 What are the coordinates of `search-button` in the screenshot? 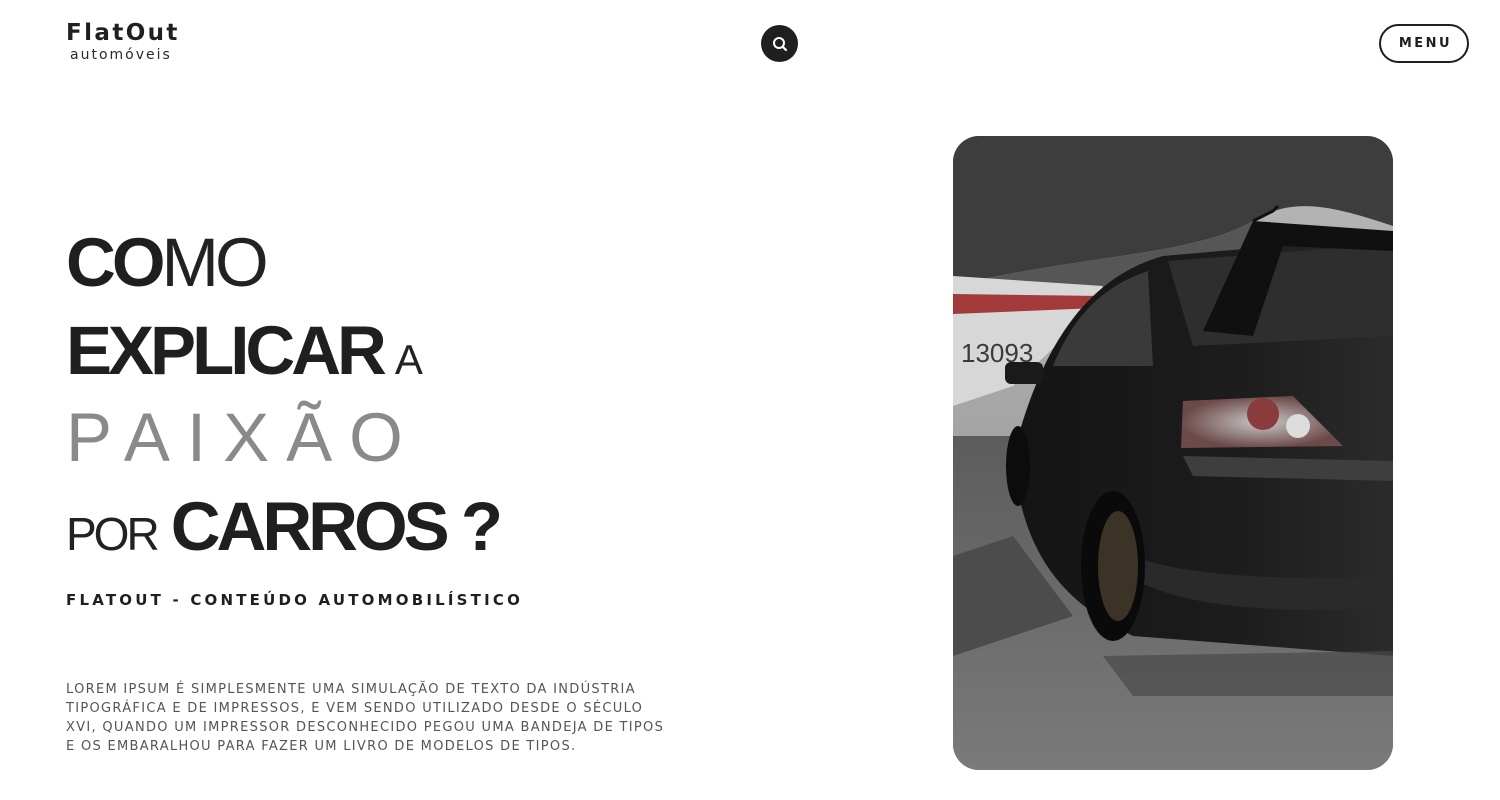 It's located at (779, 43).